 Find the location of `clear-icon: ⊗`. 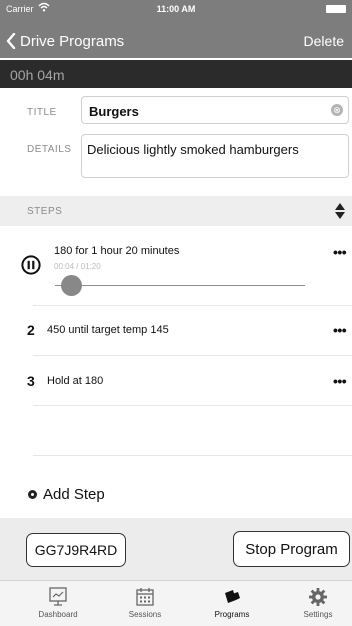

clear-icon: ⊗ is located at coordinates (337, 110).